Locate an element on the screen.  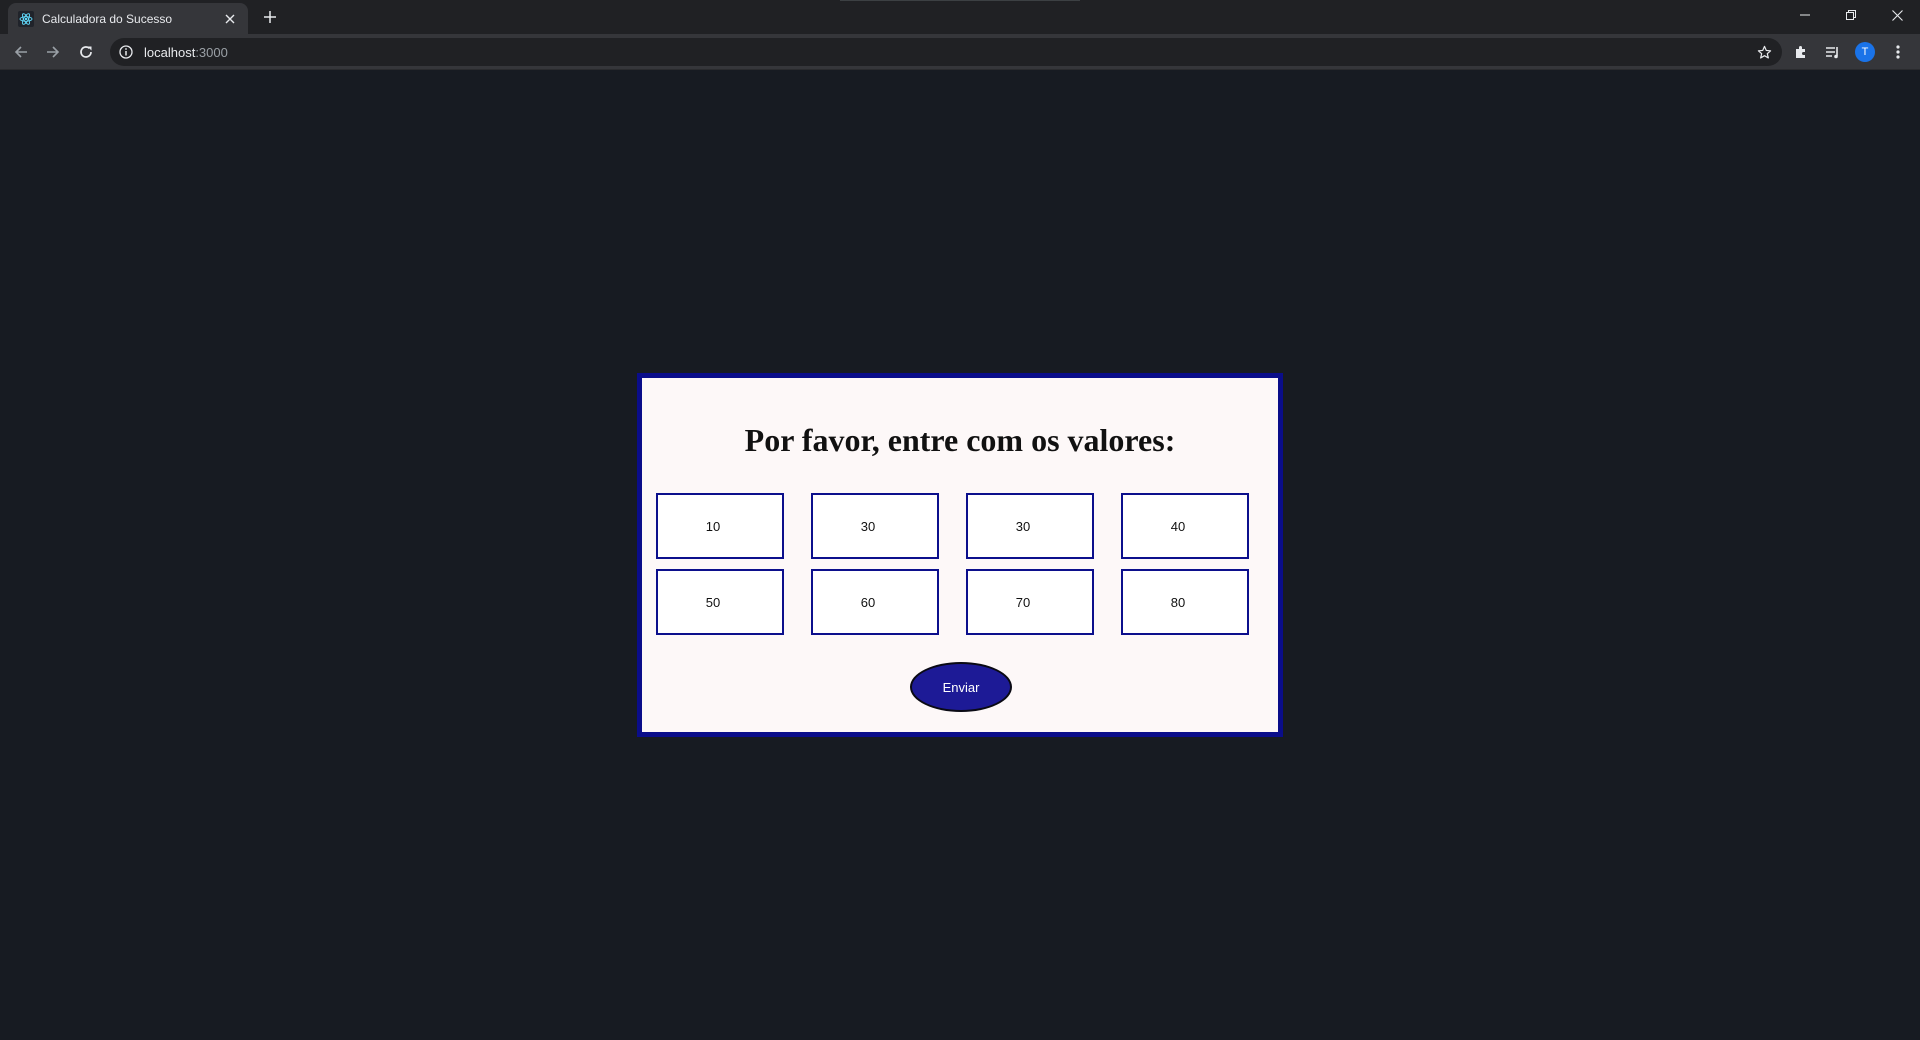
browser-toolbar: localhost:3000 T is located at coordinates (960, 52).